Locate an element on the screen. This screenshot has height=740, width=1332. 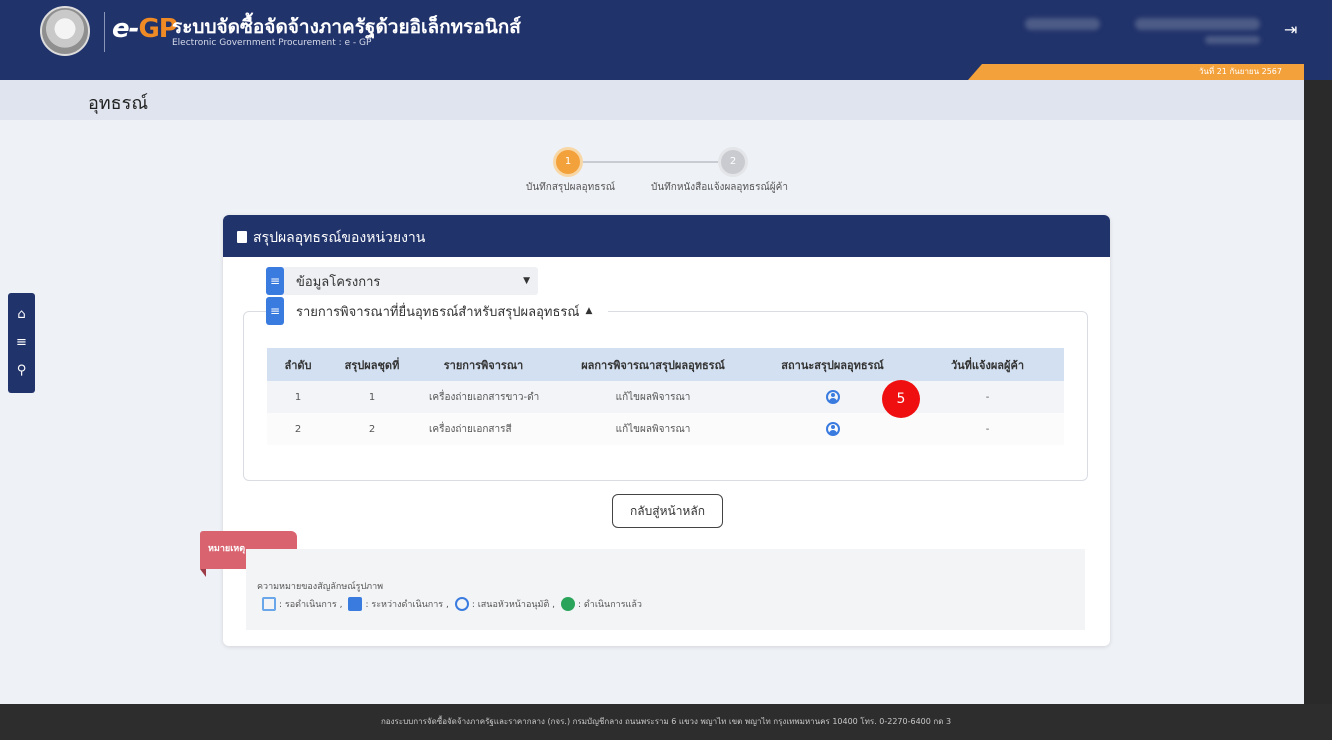
egp-logo: e-GP is located at coordinates (145, 29).